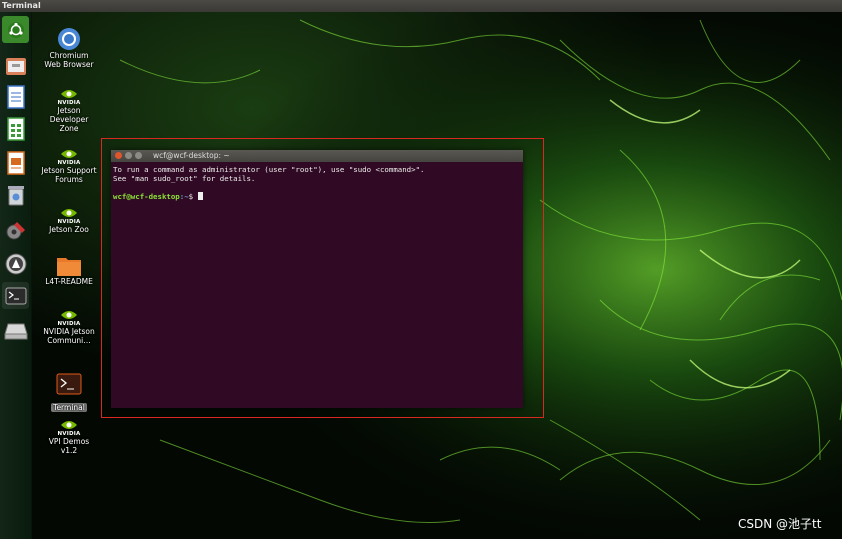 The image size is (842, 539). I want to click on settings-icon, so click(15, 229).